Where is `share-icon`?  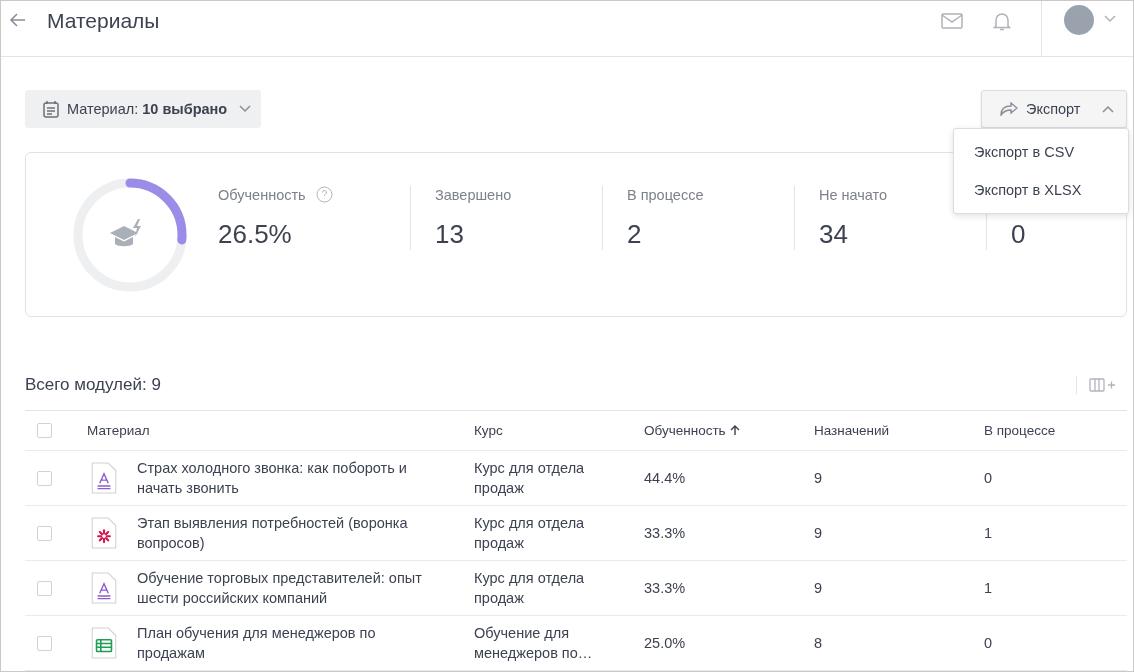
share-icon is located at coordinates (1009, 109).